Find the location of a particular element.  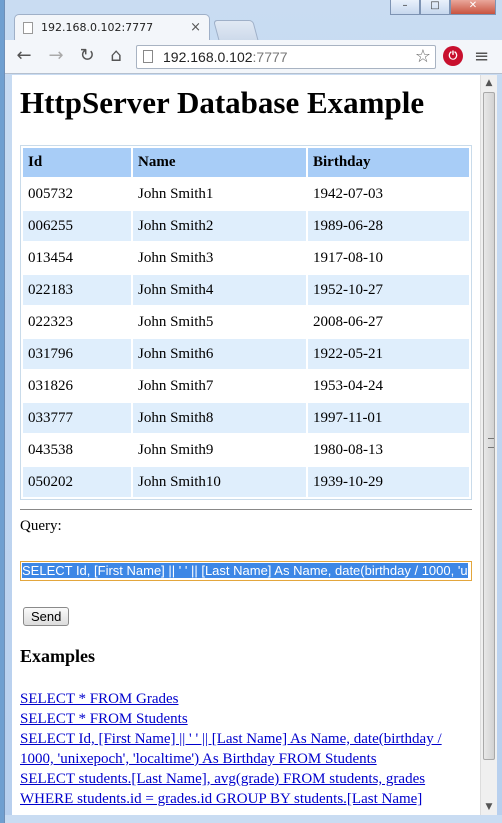

cell-birthday: 1989-06-28 is located at coordinates (388, 226).